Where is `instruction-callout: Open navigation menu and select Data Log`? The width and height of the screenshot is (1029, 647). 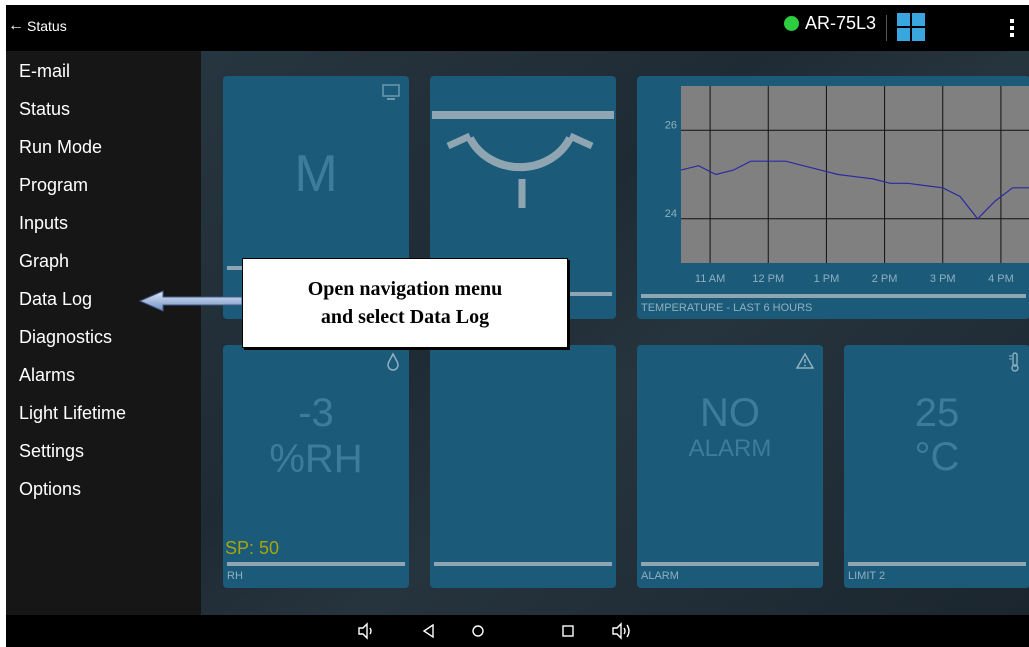
instruction-callout: Open navigation menu and select Data Log is located at coordinates (405, 303).